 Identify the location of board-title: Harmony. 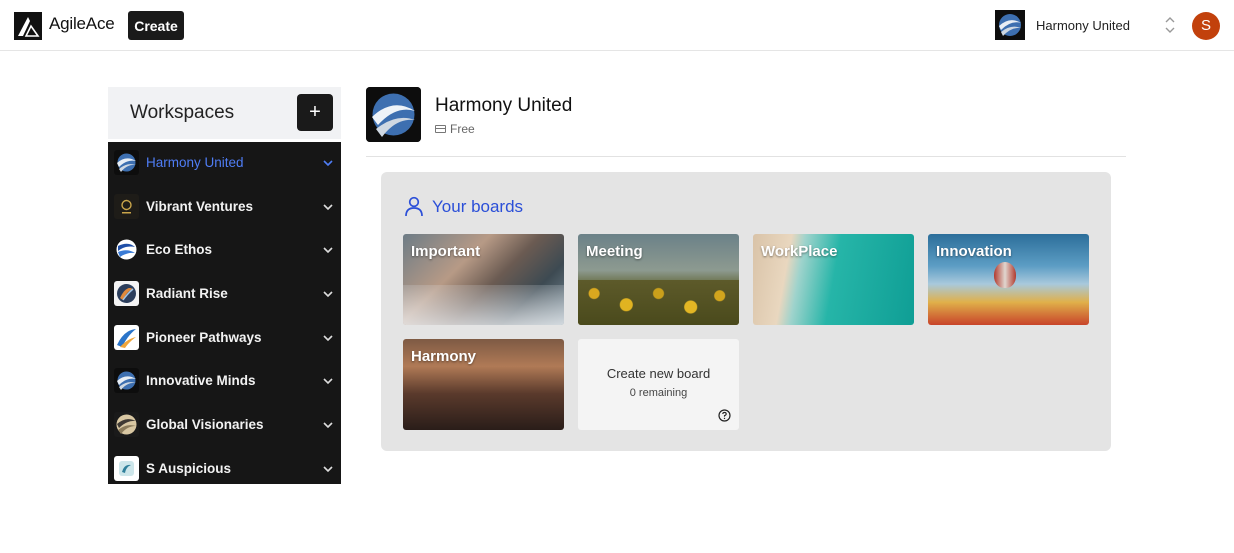
(444, 356).